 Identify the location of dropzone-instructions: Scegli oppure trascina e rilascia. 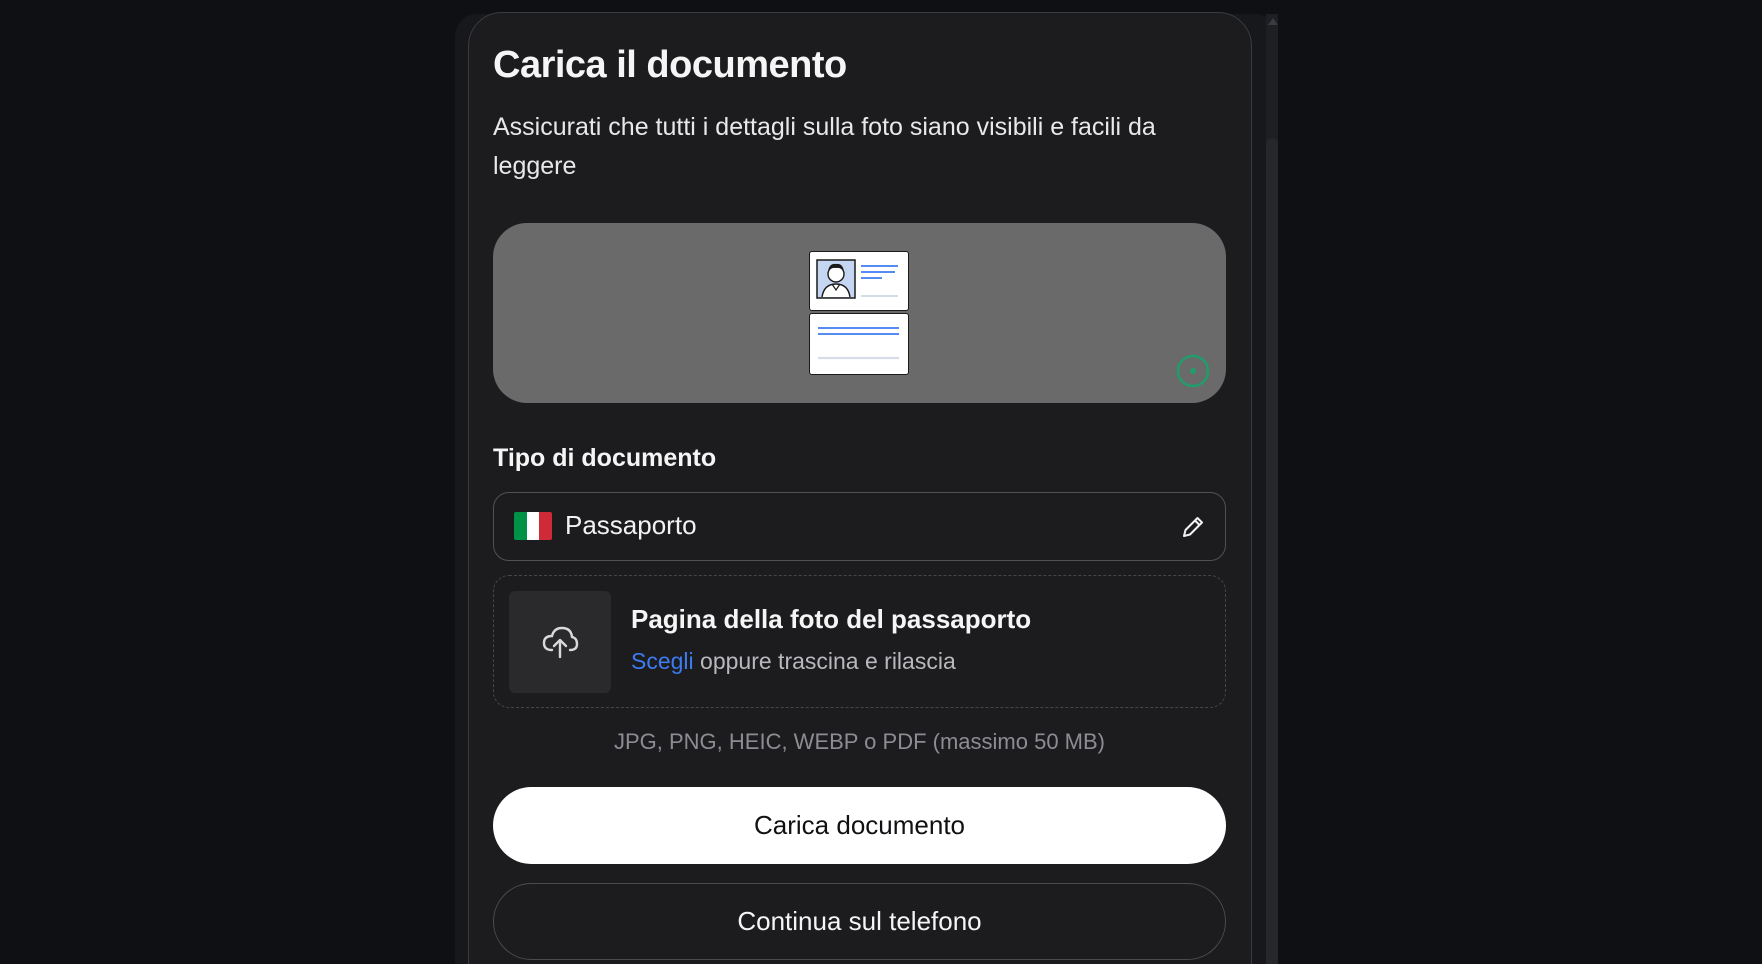
(793, 661).